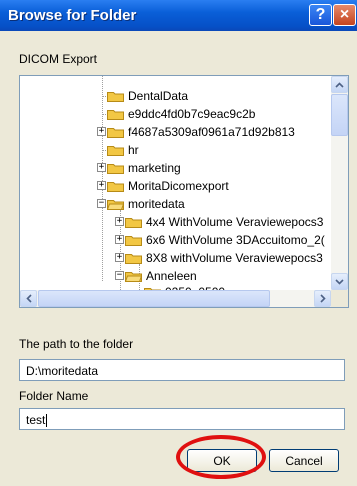 This screenshot has width=357, height=486. I want to click on path-value: D:\moritedata, so click(62, 371).